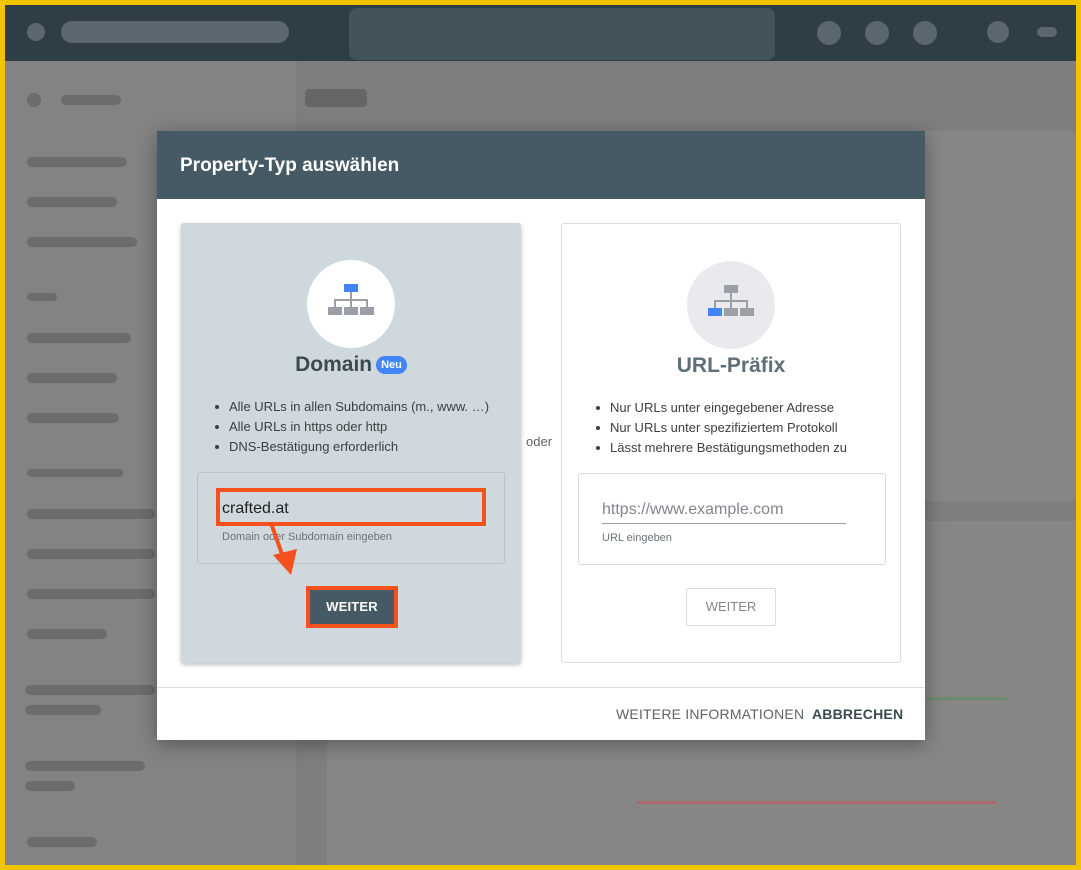 This screenshot has height=870, width=1081. I want to click on apps-icon, so click(998, 32).